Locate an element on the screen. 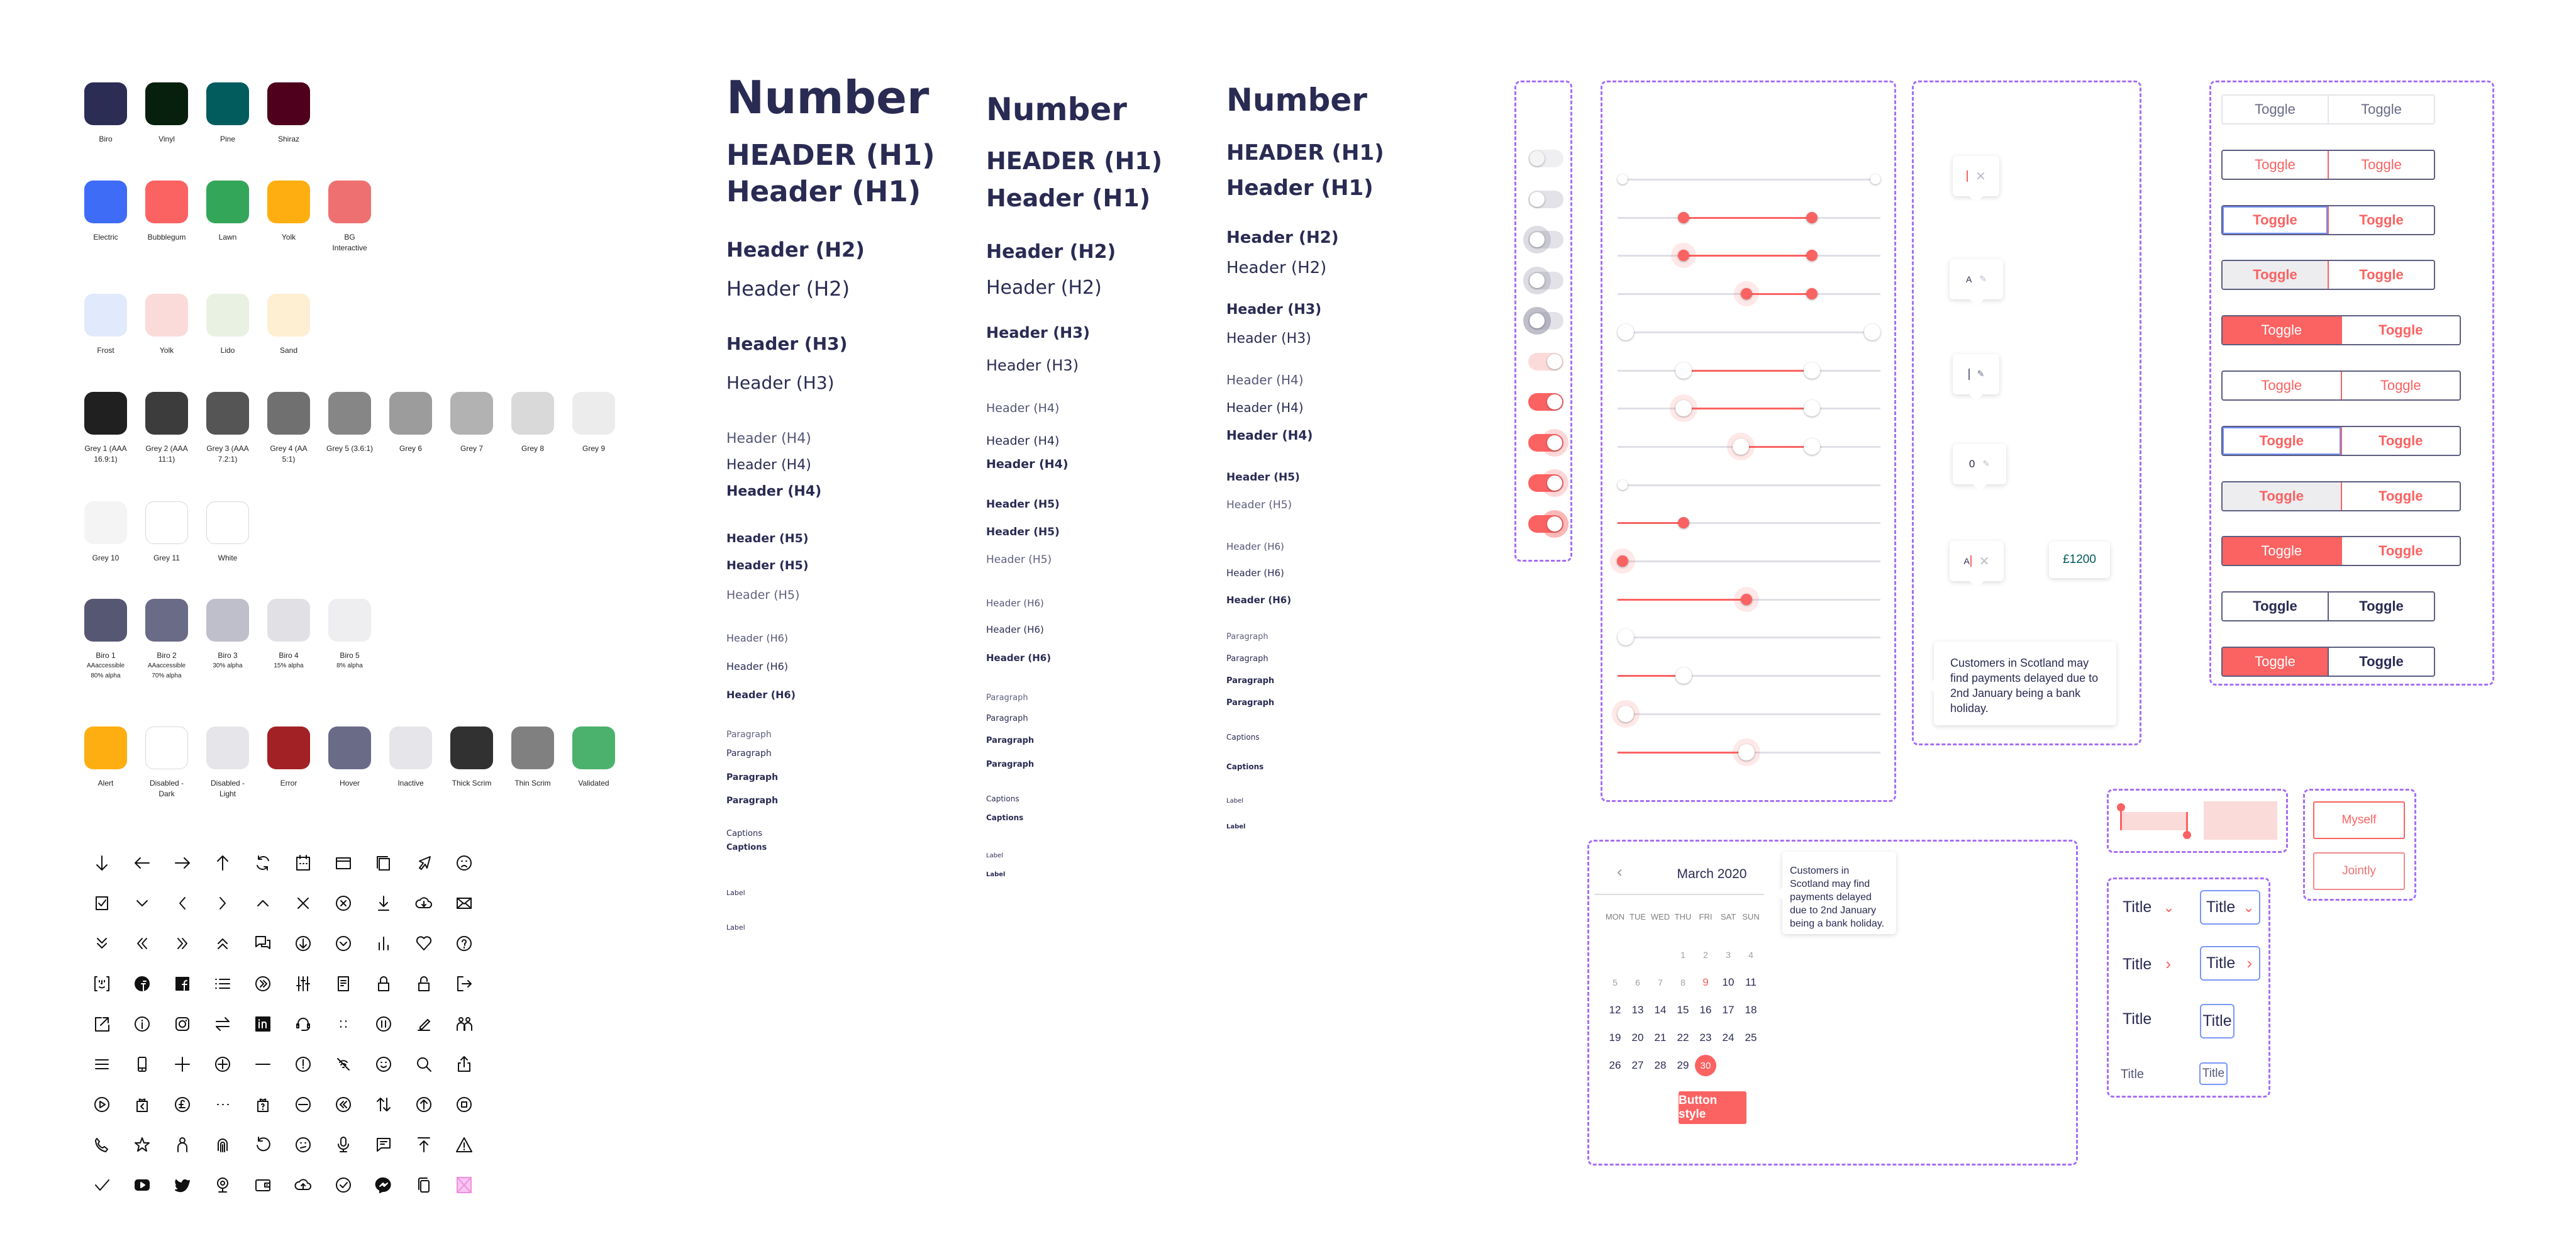  calendar-day: 22 is located at coordinates (1683, 1038).